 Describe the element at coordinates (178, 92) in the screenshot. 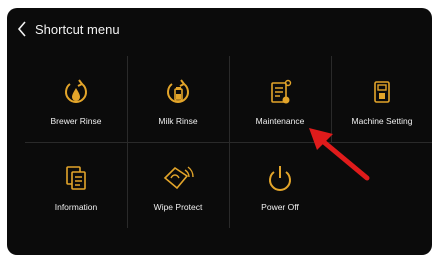

I see `milk-rinse-icon` at that location.